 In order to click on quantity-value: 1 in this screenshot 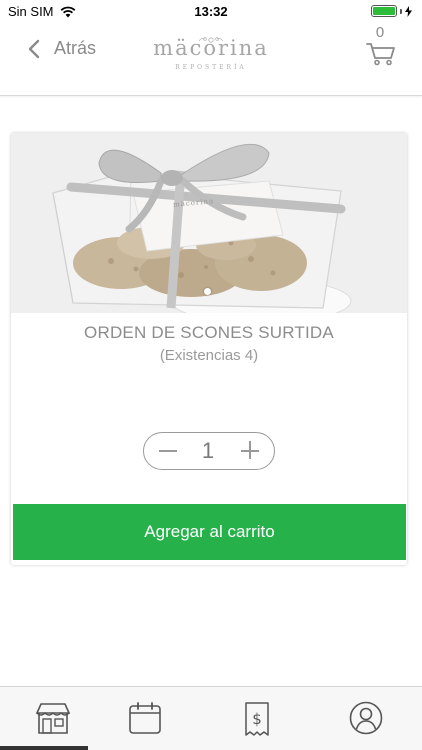, I will do `click(208, 450)`.